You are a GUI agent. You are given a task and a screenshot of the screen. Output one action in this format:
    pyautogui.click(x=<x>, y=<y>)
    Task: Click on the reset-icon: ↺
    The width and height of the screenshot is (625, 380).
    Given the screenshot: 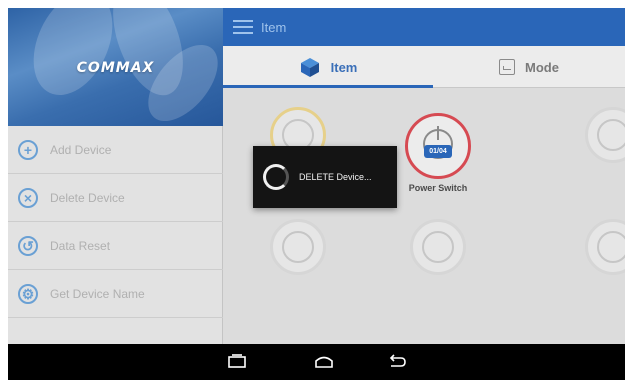 What is the action you would take?
    pyautogui.click(x=28, y=245)
    